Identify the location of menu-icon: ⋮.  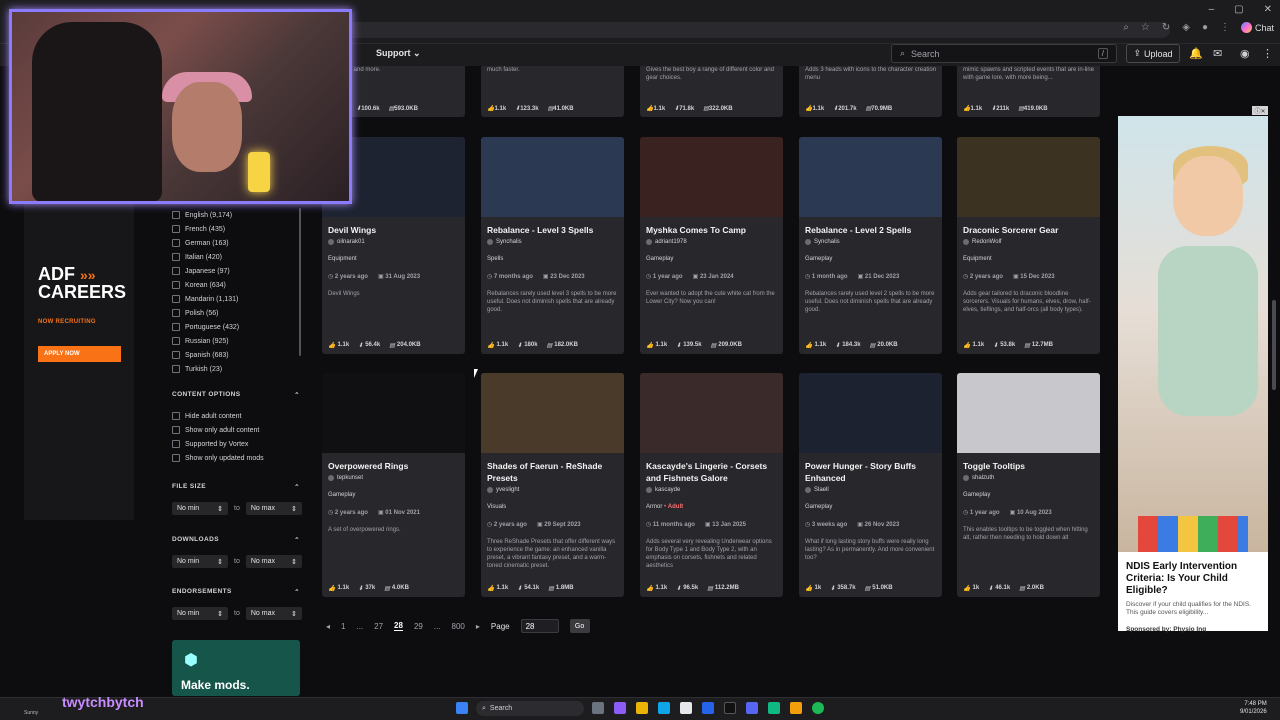
(1225, 27).